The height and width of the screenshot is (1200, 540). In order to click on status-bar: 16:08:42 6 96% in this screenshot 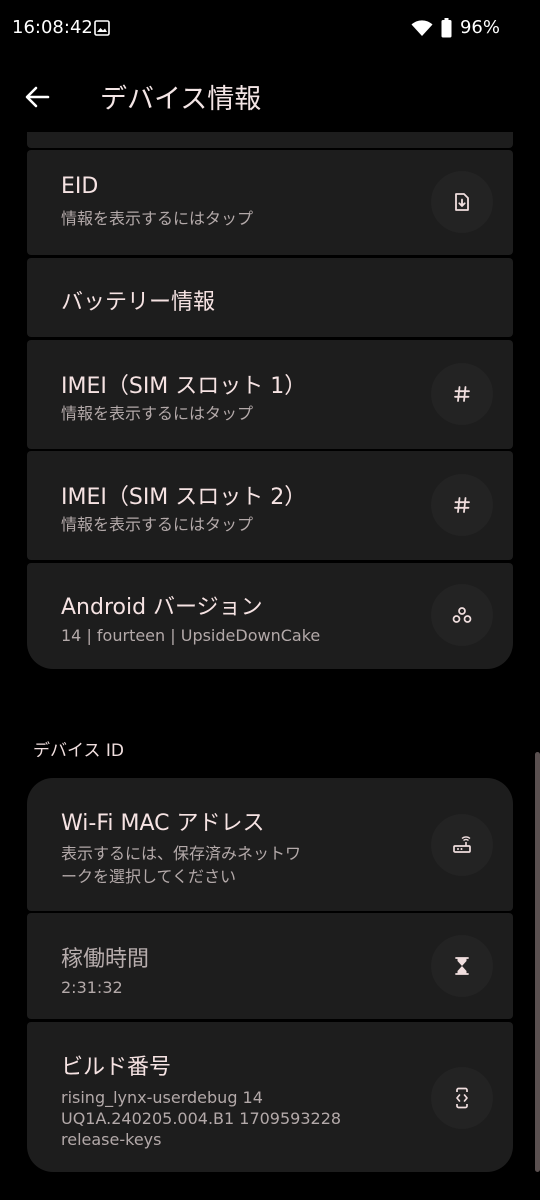, I will do `click(270, 30)`.